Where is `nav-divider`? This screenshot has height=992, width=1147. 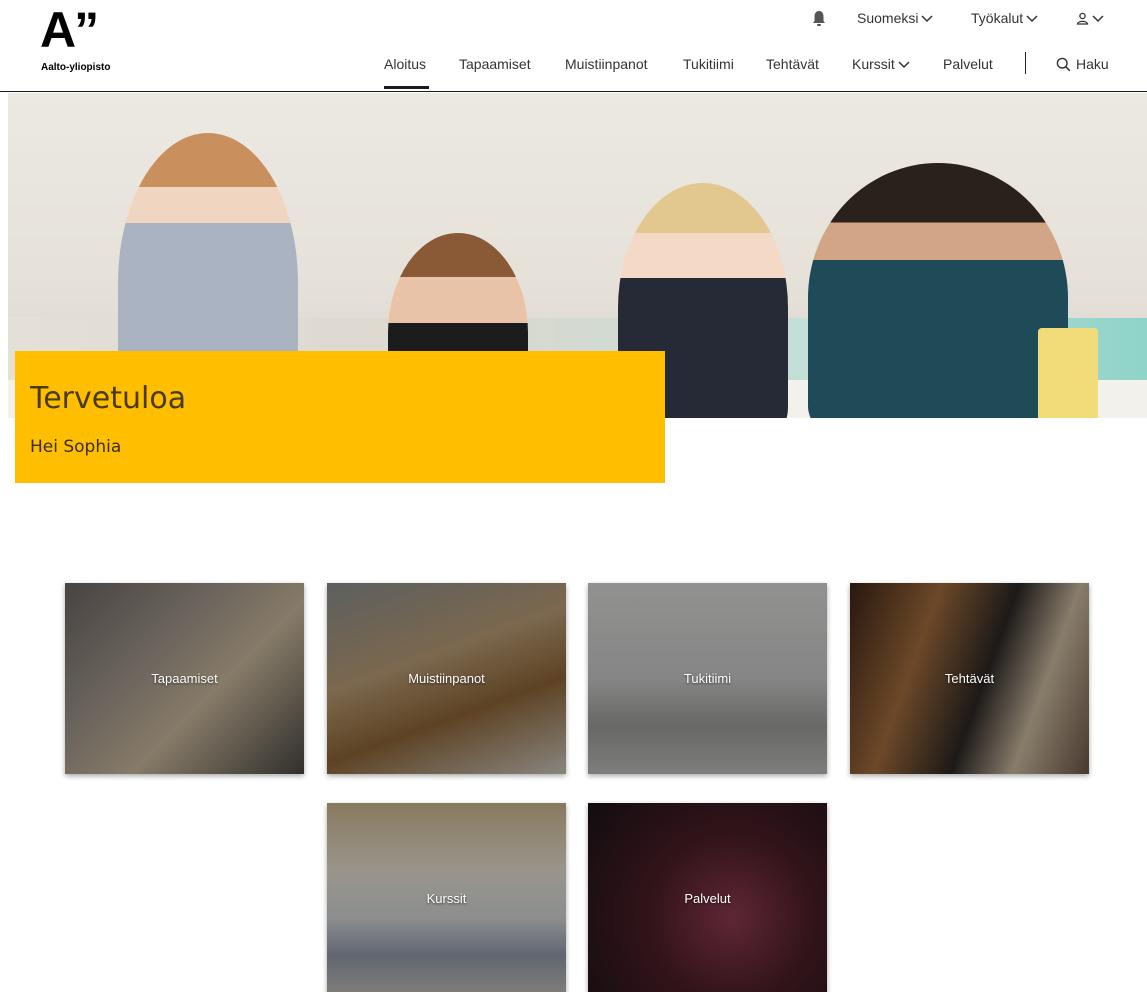 nav-divider is located at coordinates (1025, 63).